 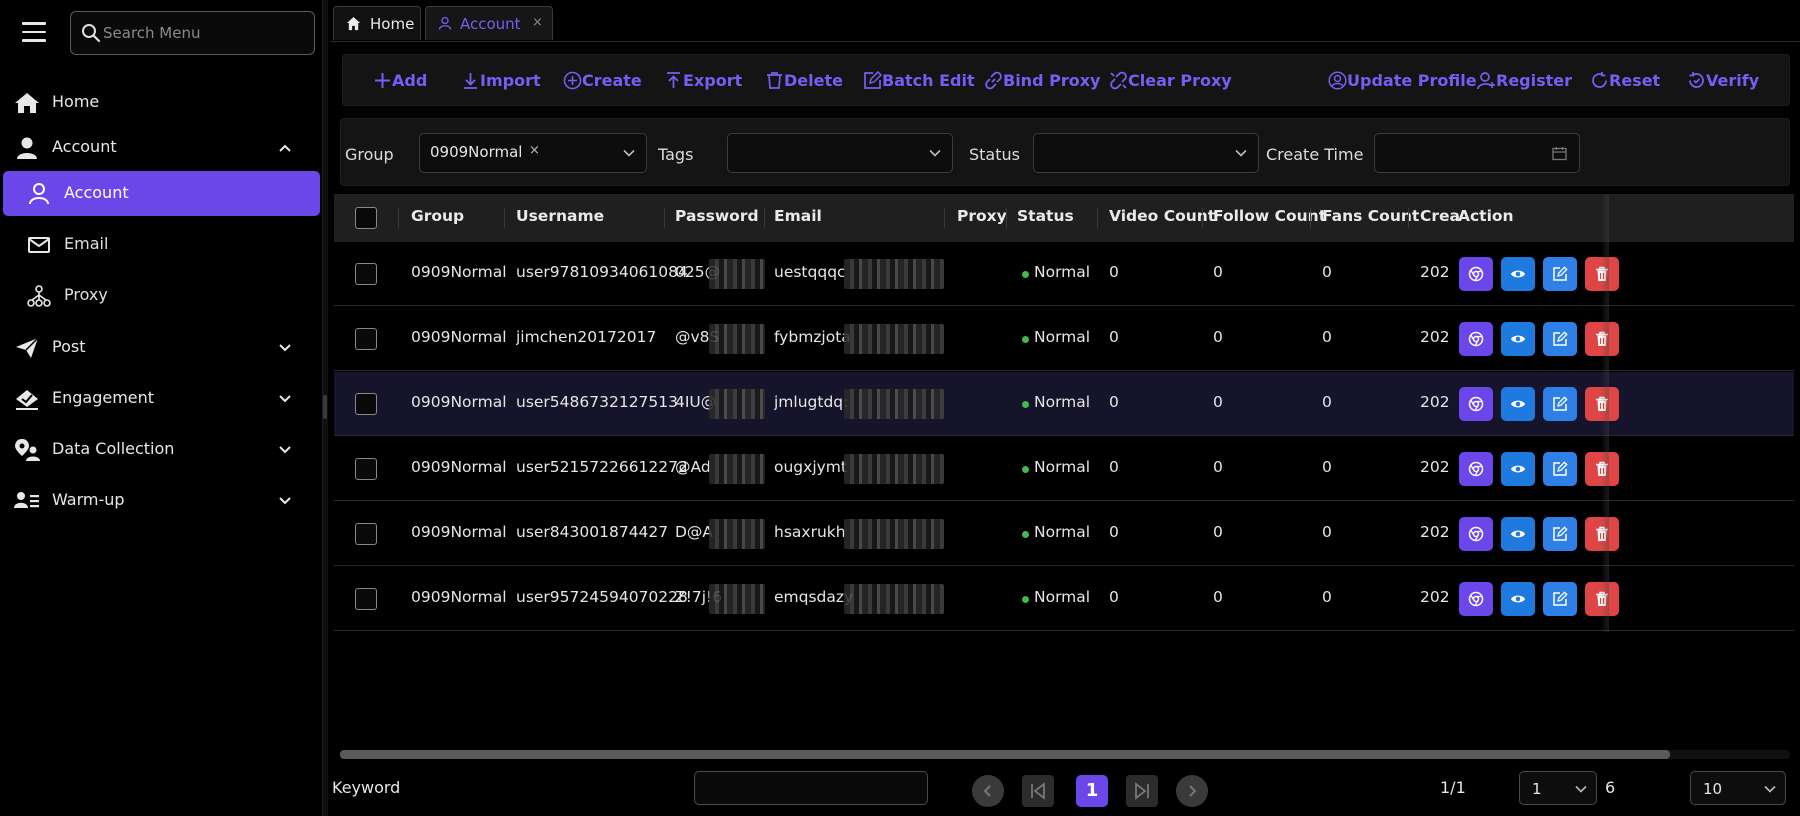 What do you see at coordinates (366, 218) in the screenshot?
I see `select-all-checkbox` at bounding box center [366, 218].